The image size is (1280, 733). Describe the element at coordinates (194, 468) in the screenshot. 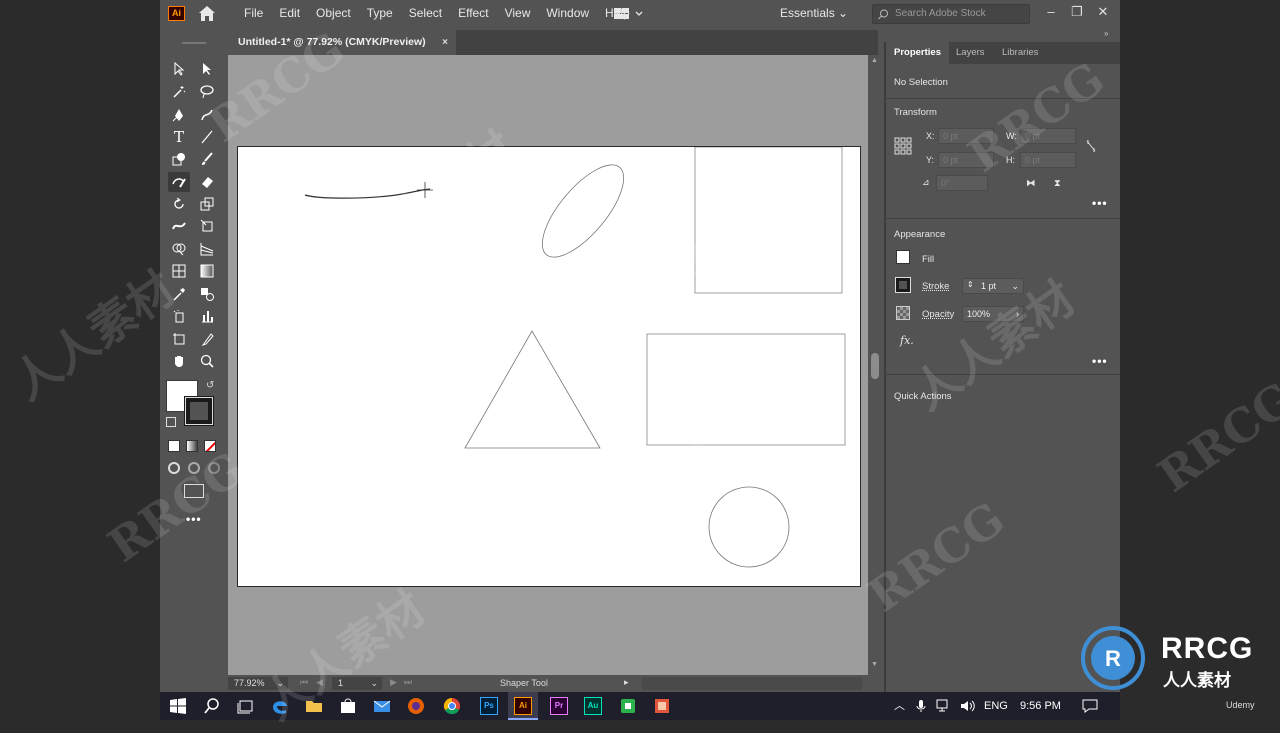

I see `draw-behind-icon` at that location.